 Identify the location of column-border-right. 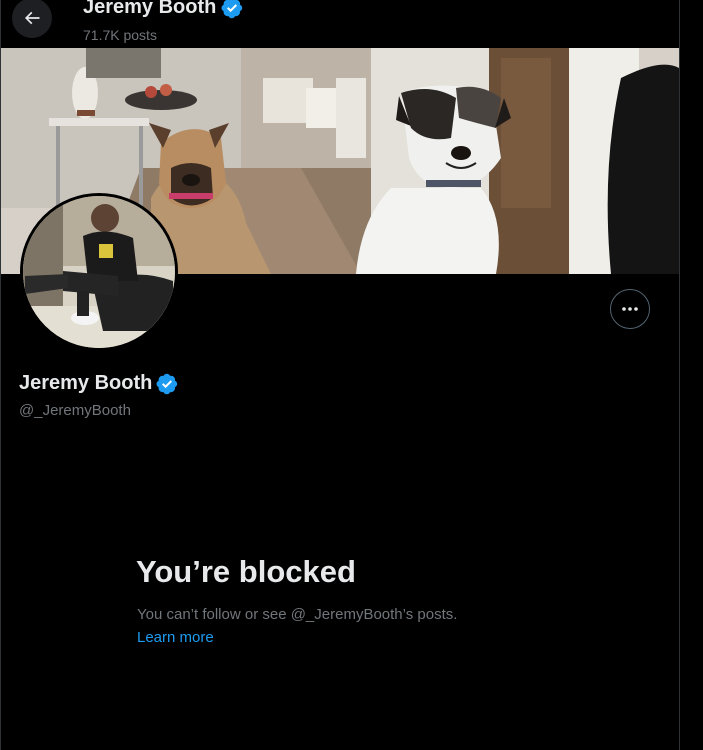
(679, 375).